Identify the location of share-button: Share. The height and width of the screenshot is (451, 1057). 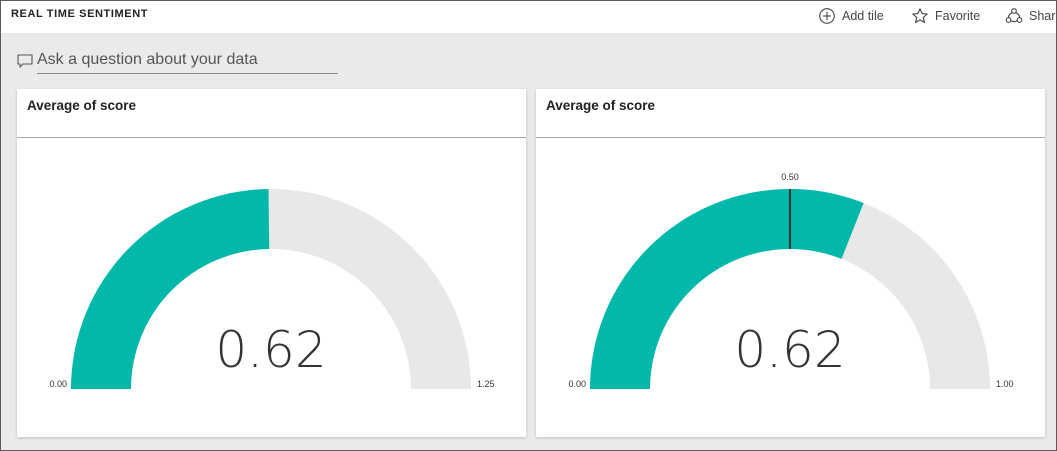
(1030, 16).